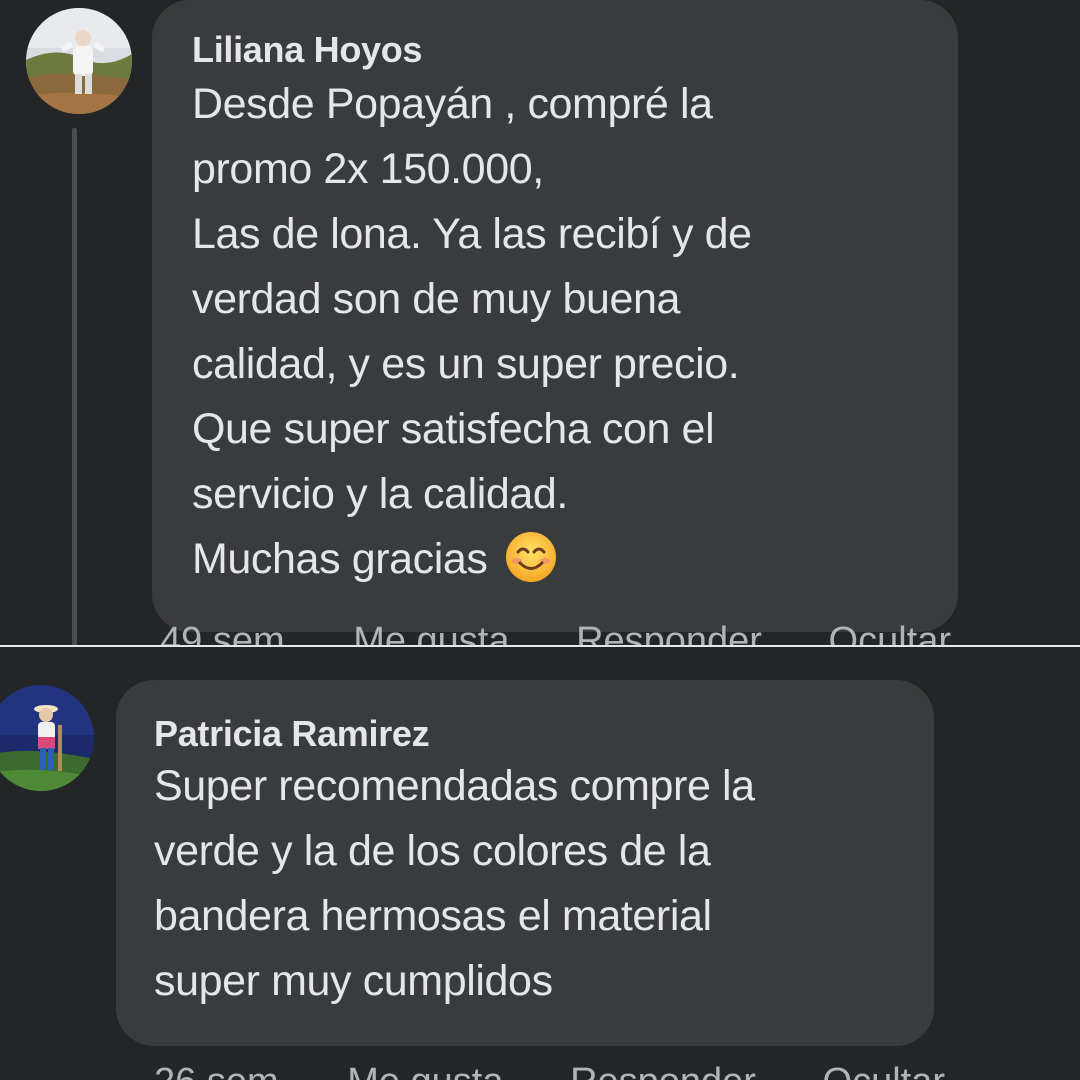  Describe the element at coordinates (544, 734) in the screenshot. I see `comment-author: Patricia Ramirez` at that location.